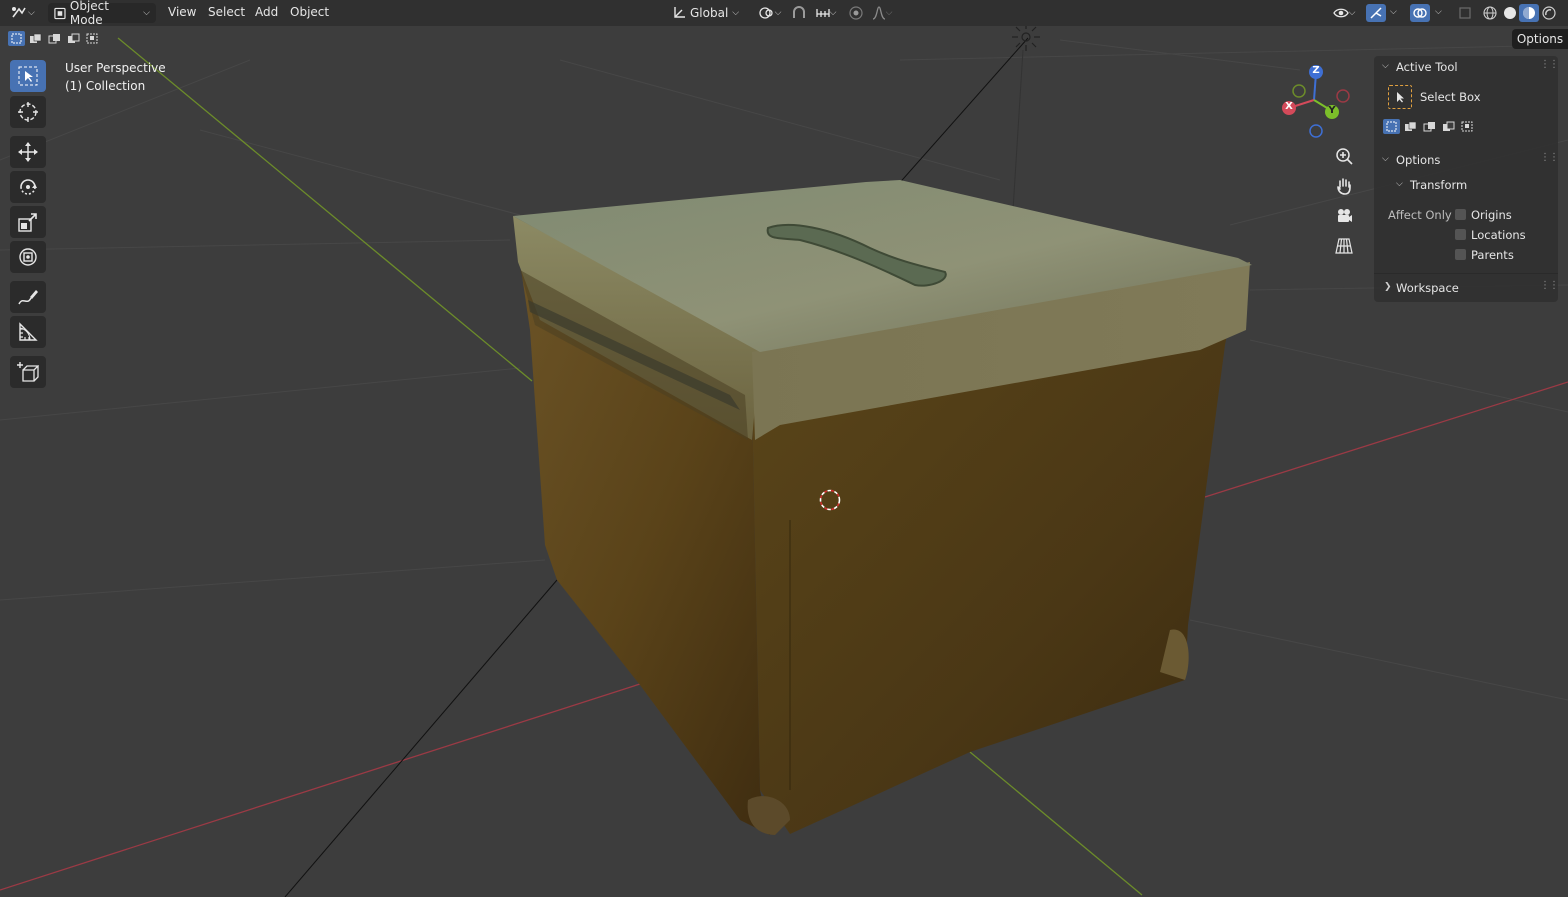  I want to click on gizmo-z-label: Z, so click(1316, 70).